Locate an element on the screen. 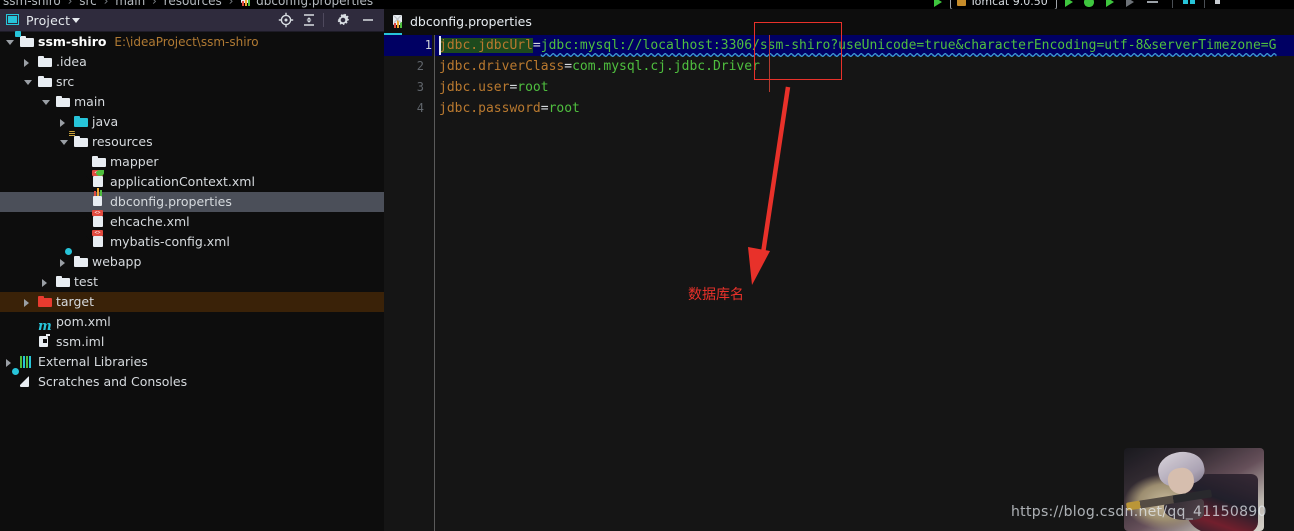 The width and height of the screenshot is (1294, 531). run-triangle-icon is located at coordinates (938, 3).